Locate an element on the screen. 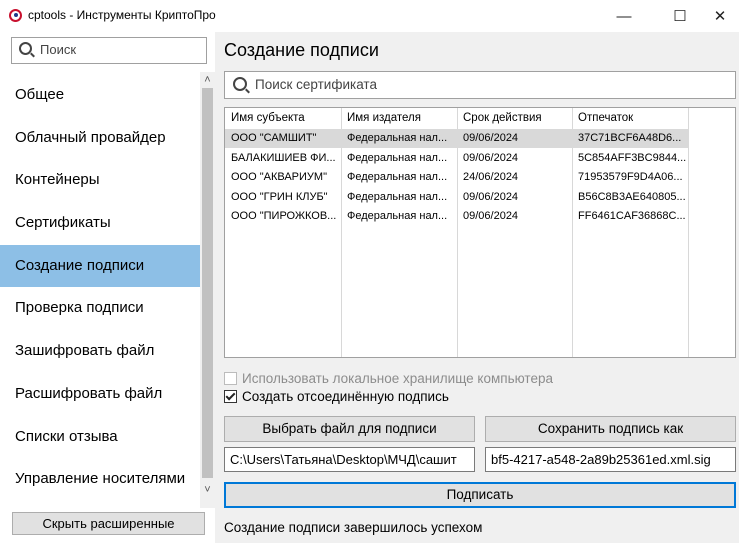 The image size is (739, 543). certificate-search-input is located at coordinates (485, 84).